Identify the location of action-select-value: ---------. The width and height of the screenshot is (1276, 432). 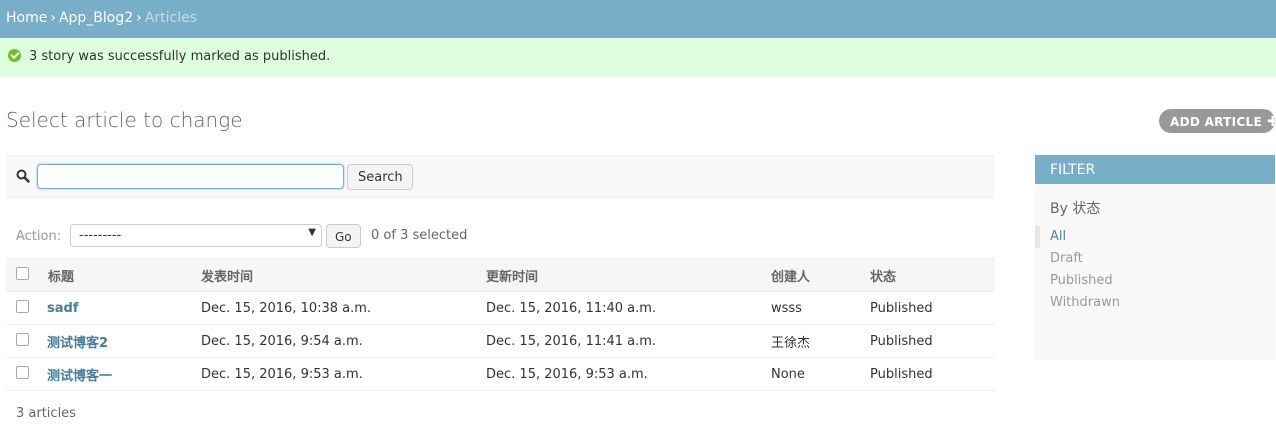
(100, 235).